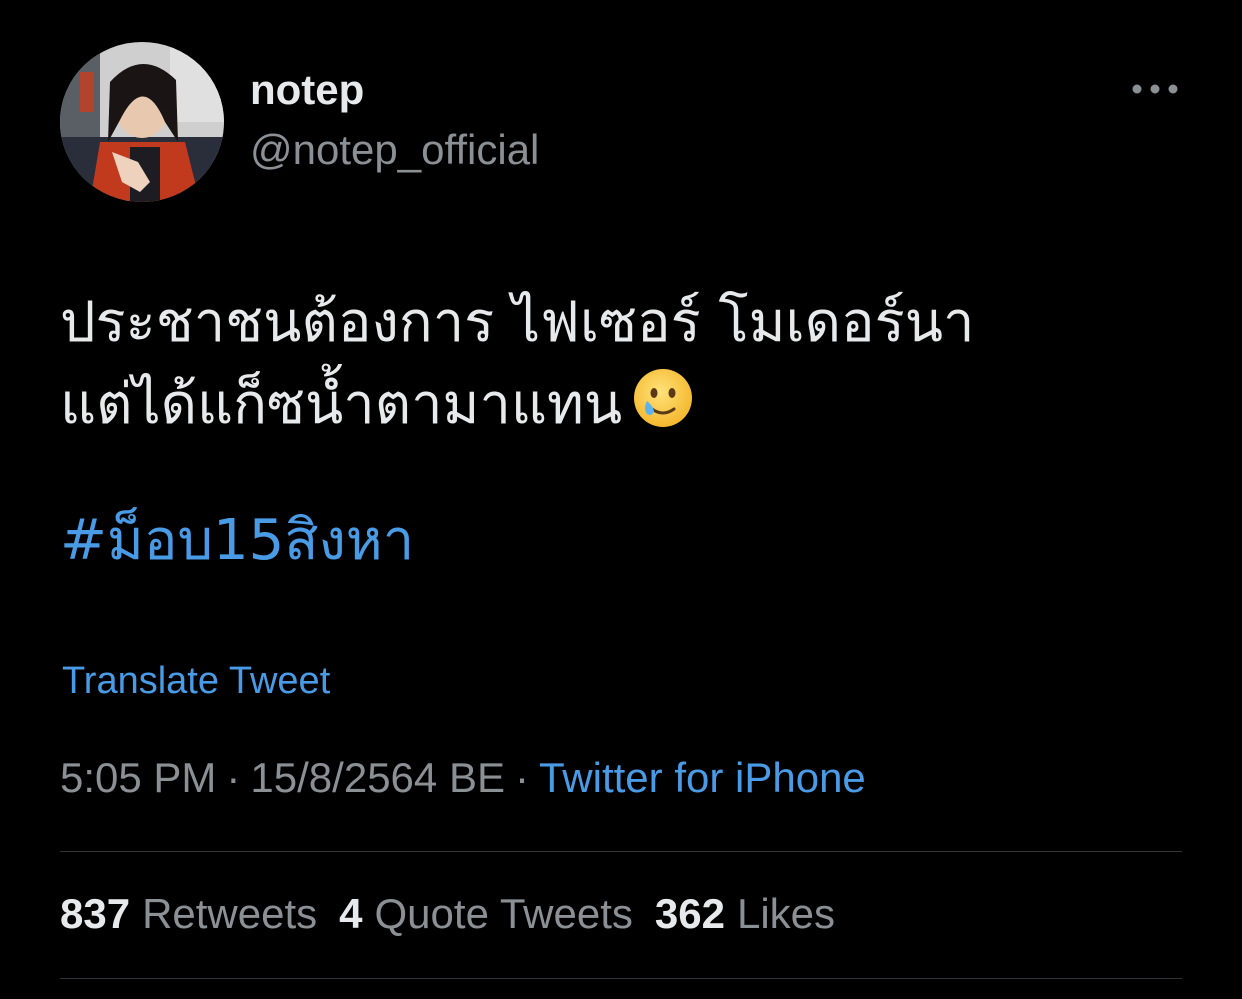  What do you see at coordinates (1155, 89) in the screenshot?
I see `more-horizontal-icon` at bounding box center [1155, 89].